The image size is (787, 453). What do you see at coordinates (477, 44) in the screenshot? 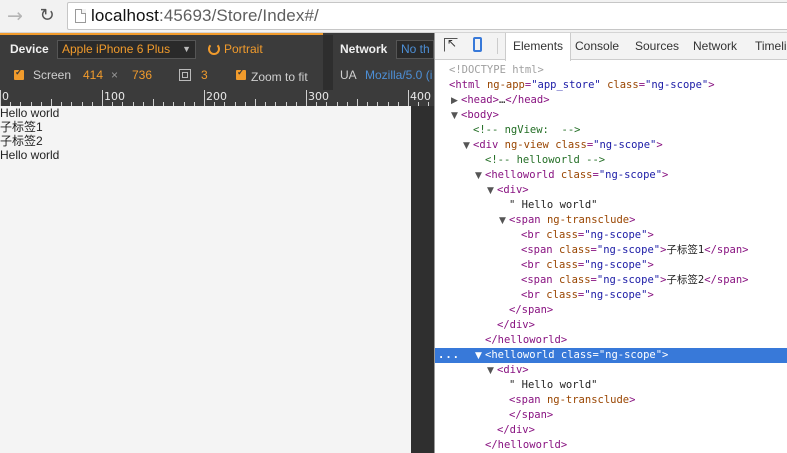
I see `device-mode-icon` at bounding box center [477, 44].